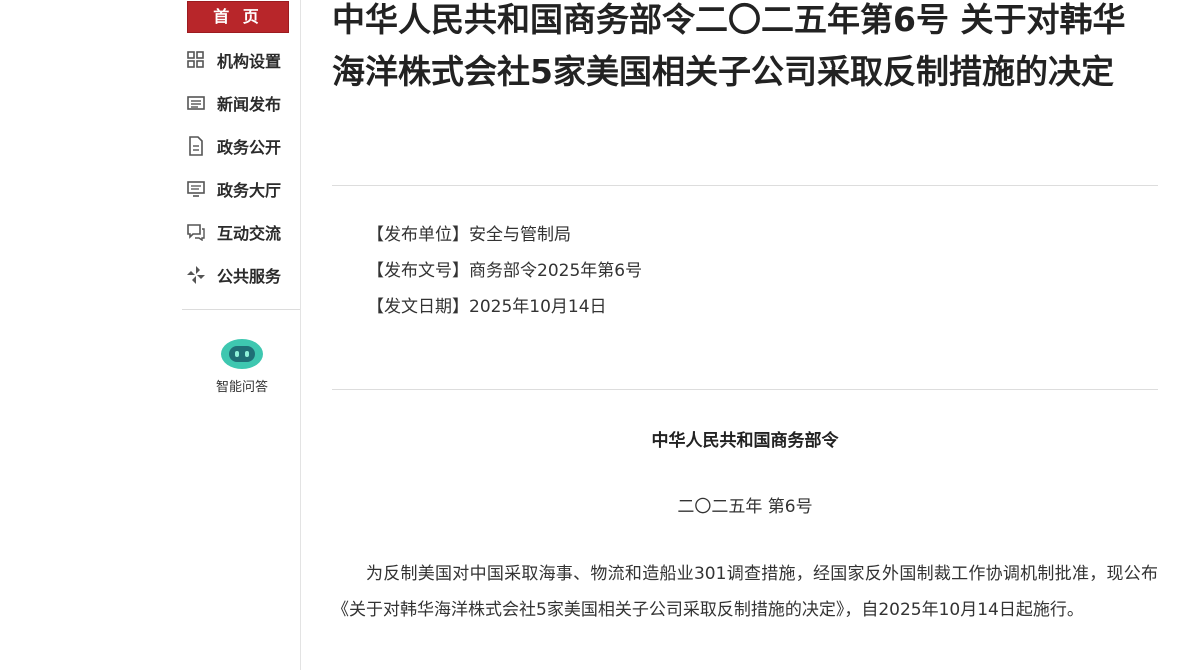  I want to click on sidebar: 首 页 机构设置 新闻发布 政务公开 政务大厅 互动交流 公共服务 智能问答, so click(241, 335).